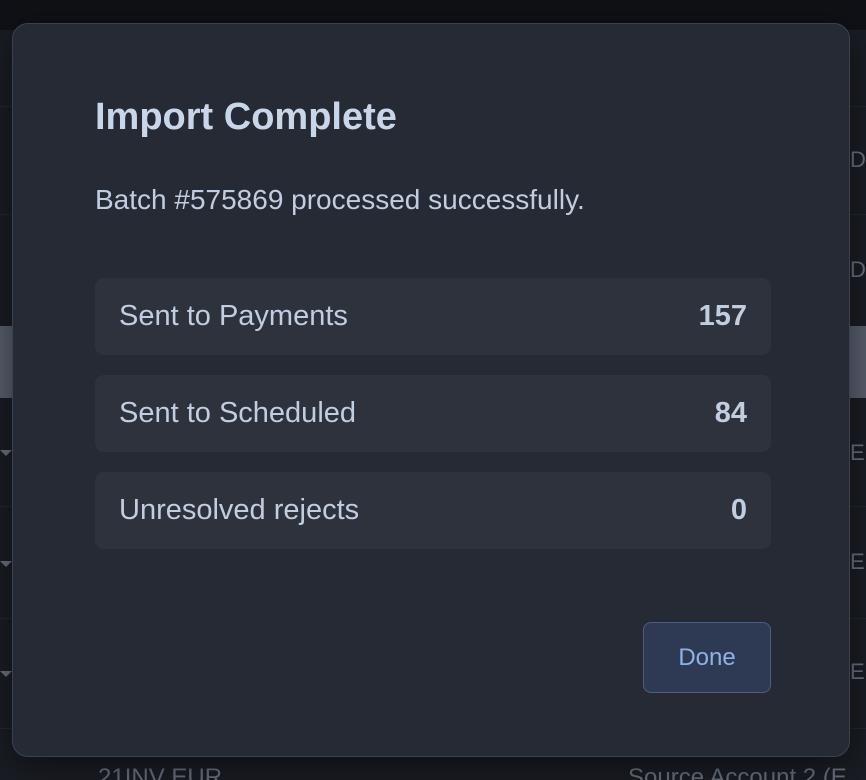 The image size is (866, 780). I want to click on stat-value: 0, so click(738, 510).